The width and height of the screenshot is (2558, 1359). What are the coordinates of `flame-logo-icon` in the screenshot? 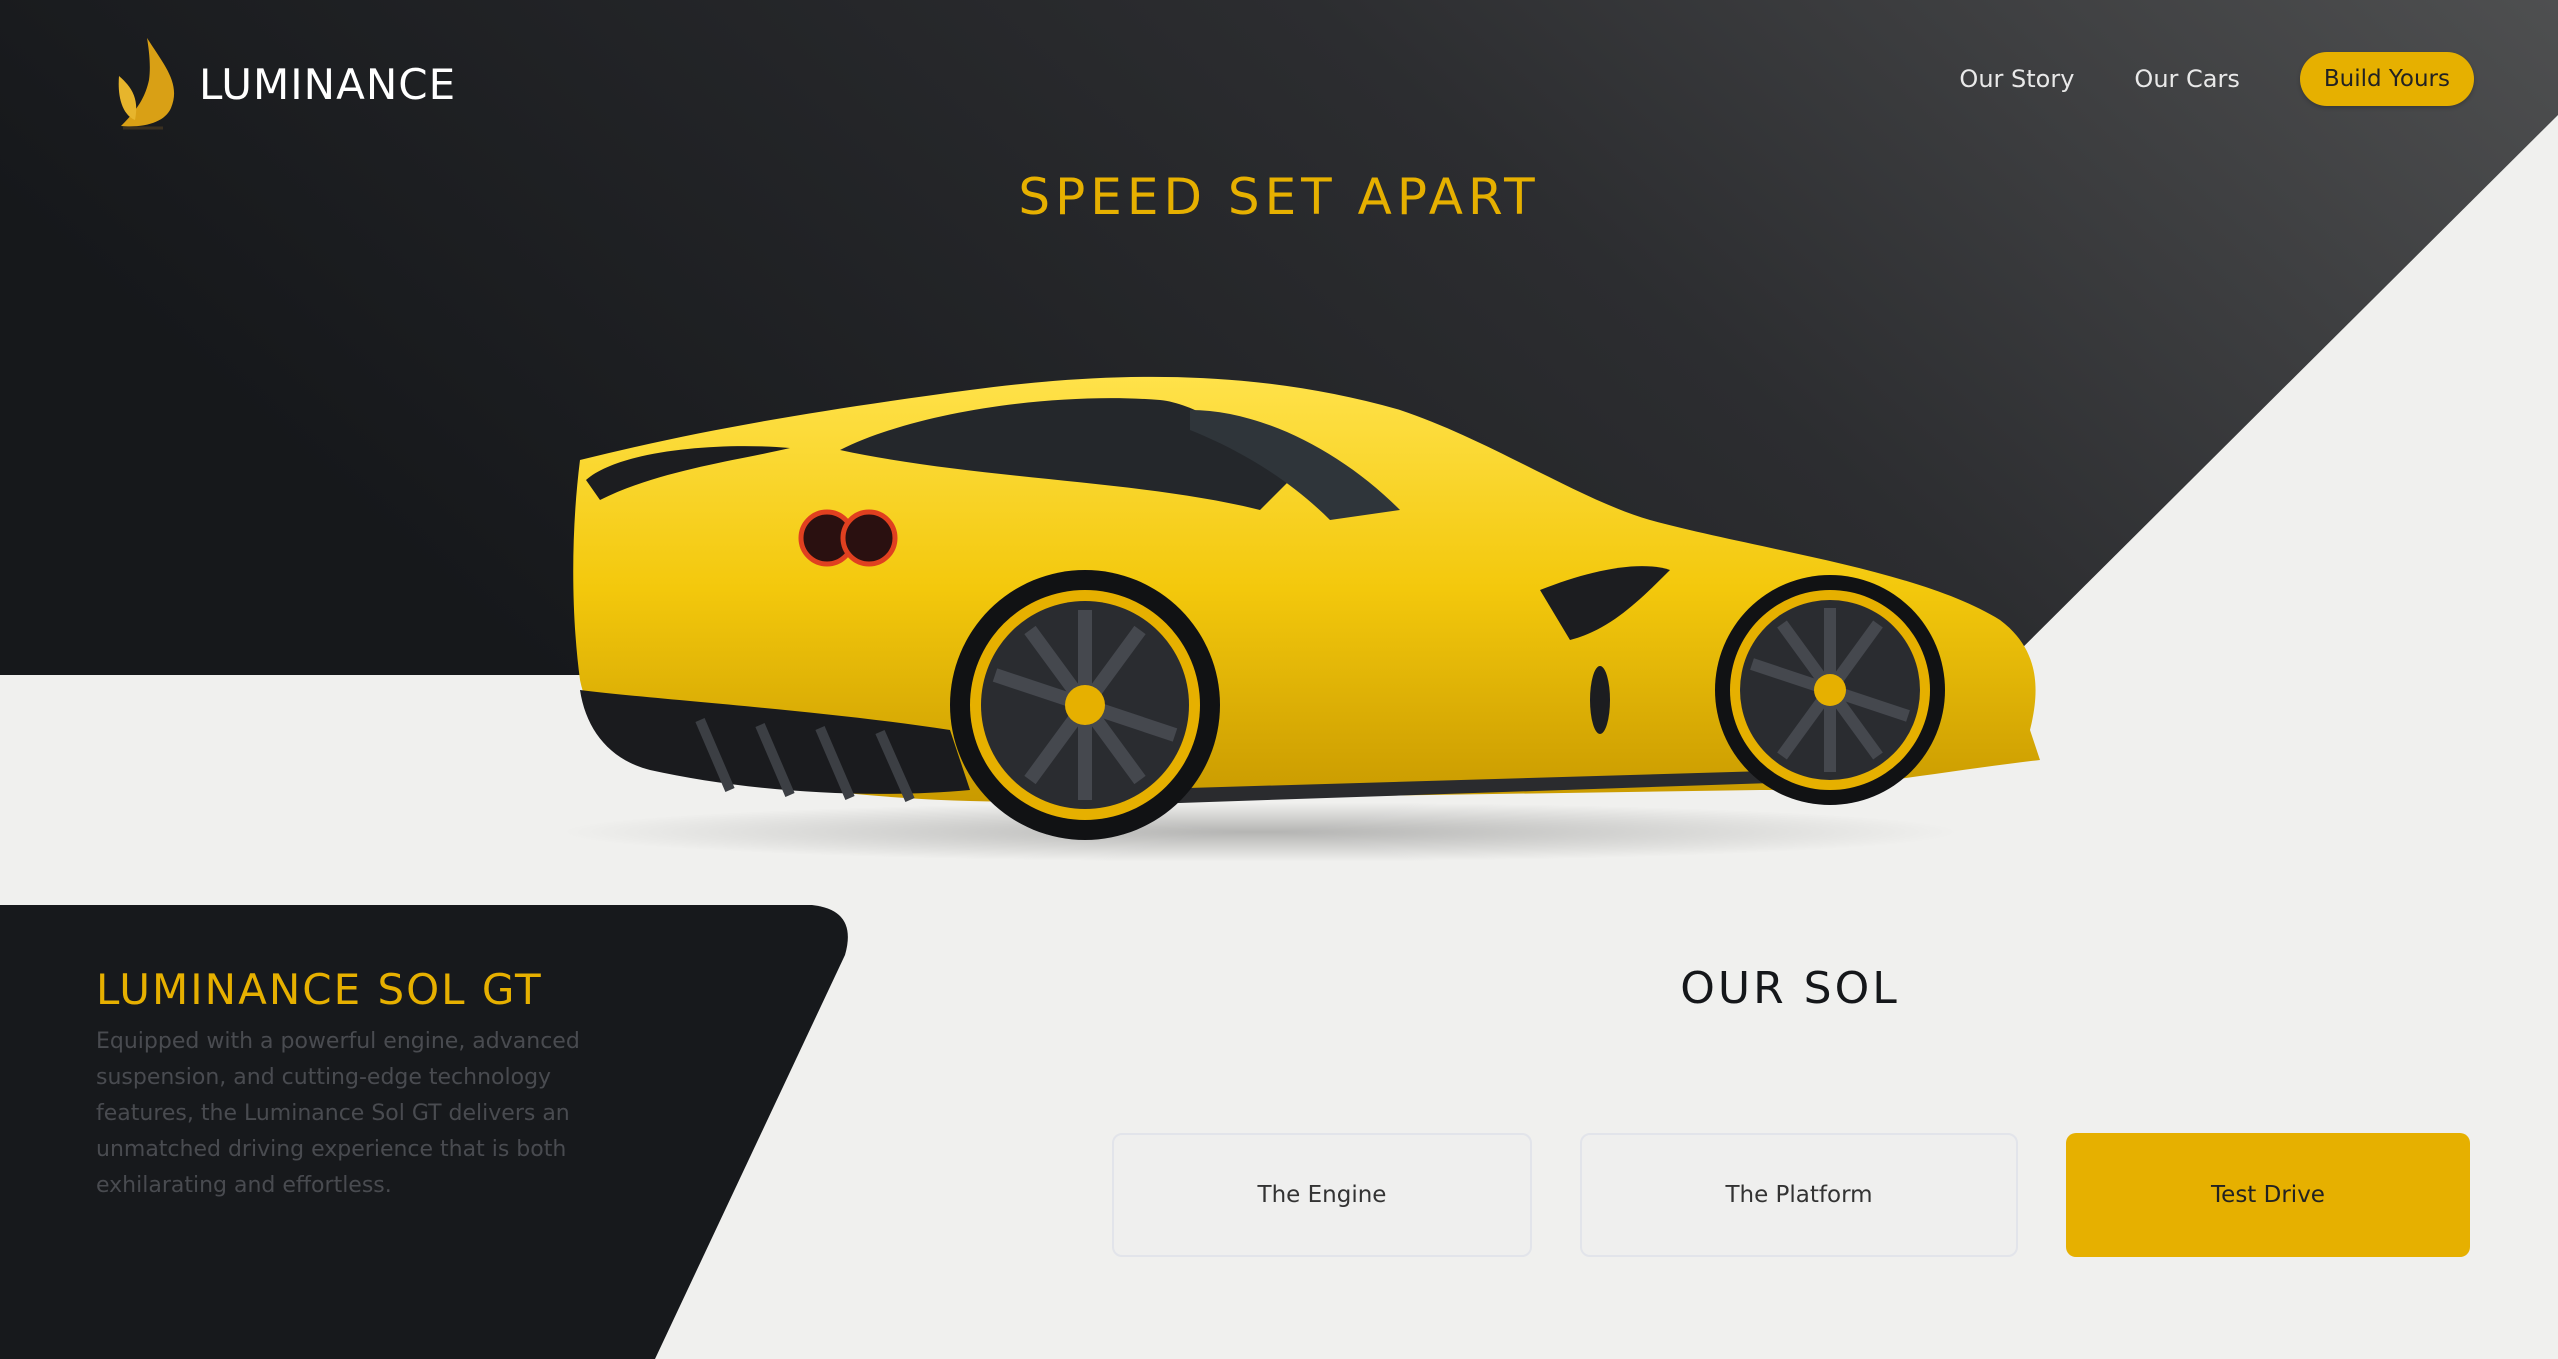 It's located at (146, 84).